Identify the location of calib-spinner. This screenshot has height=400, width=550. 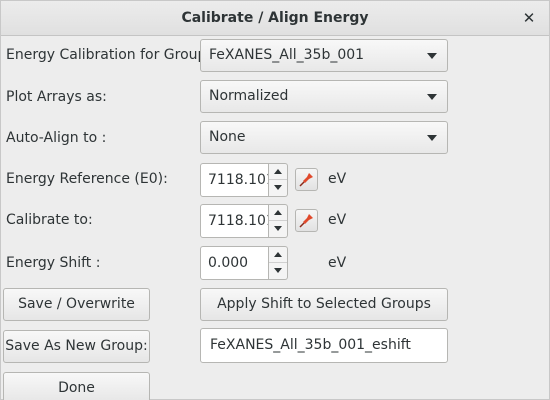
(278, 221).